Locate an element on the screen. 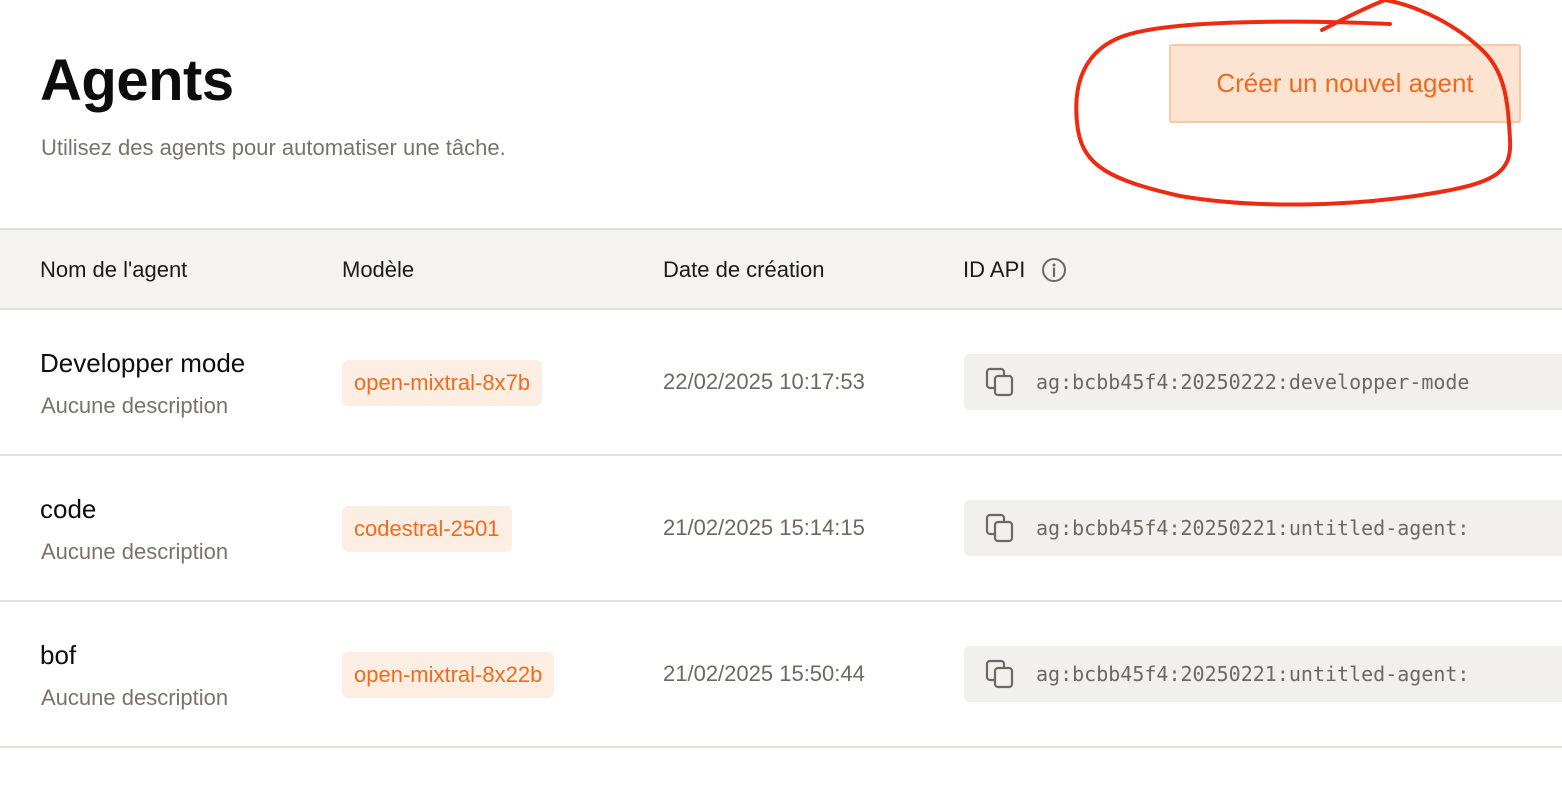 The width and height of the screenshot is (1562, 810). api-id-value: ag:bcbb45f4:20250222:developper-mode is located at coordinates (1253, 382).